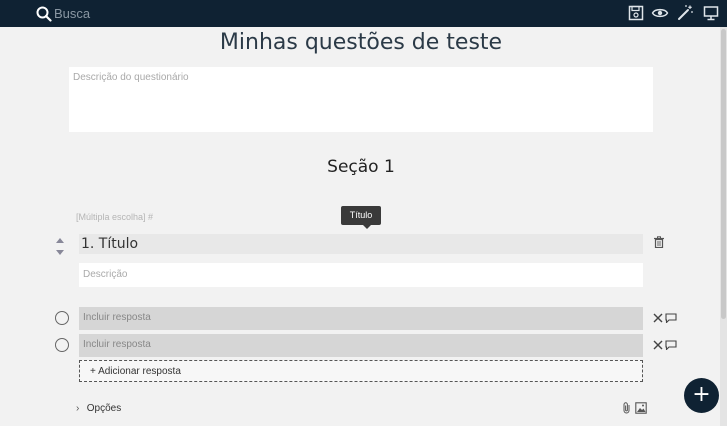  Describe the element at coordinates (72, 14) in the screenshot. I see `search-input: Busca` at that location.